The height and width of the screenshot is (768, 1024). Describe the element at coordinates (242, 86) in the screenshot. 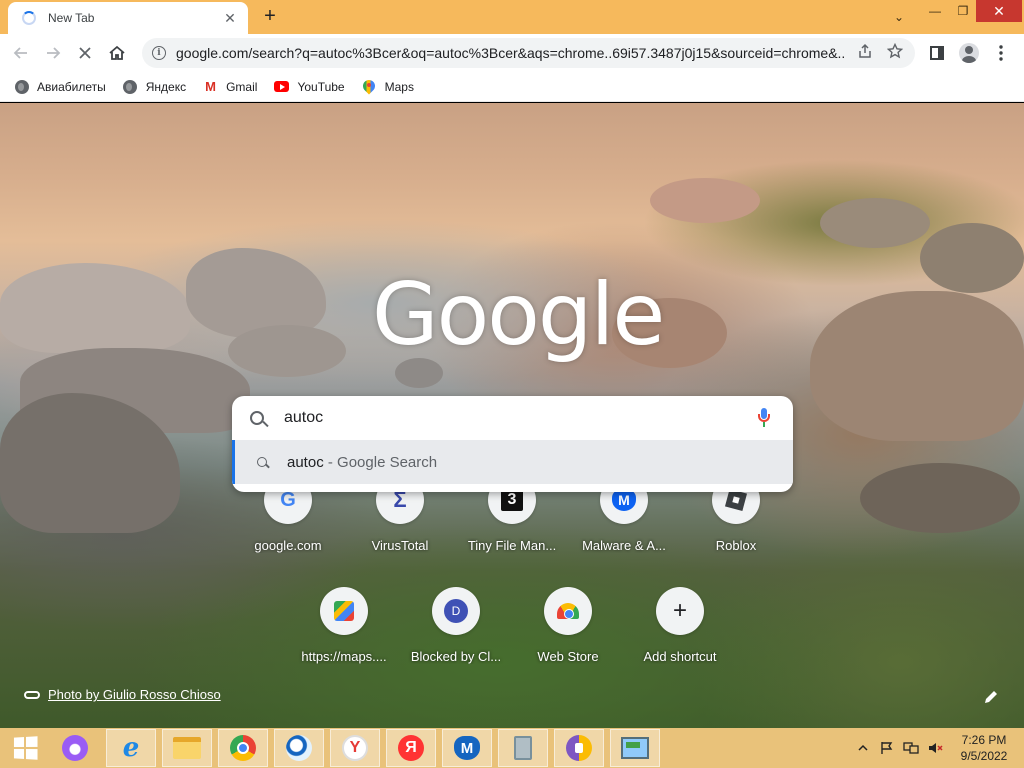

I see `bookmark-label: Gmail` at that location.